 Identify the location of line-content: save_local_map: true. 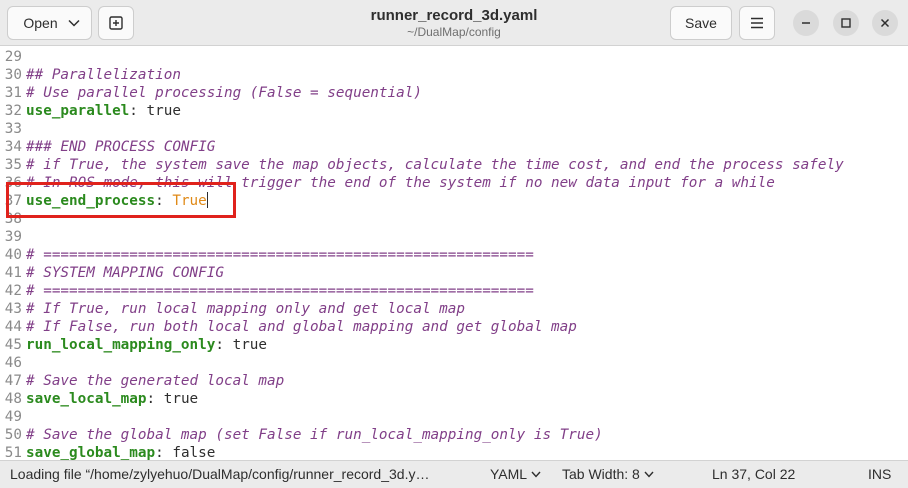
(112, 399).